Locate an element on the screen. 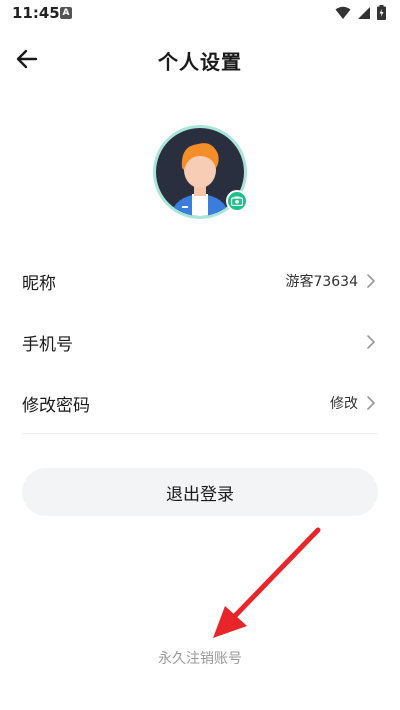 This screenshot has width=400, height=710. app-notification-icon: A is located at coordinates (66, 13).